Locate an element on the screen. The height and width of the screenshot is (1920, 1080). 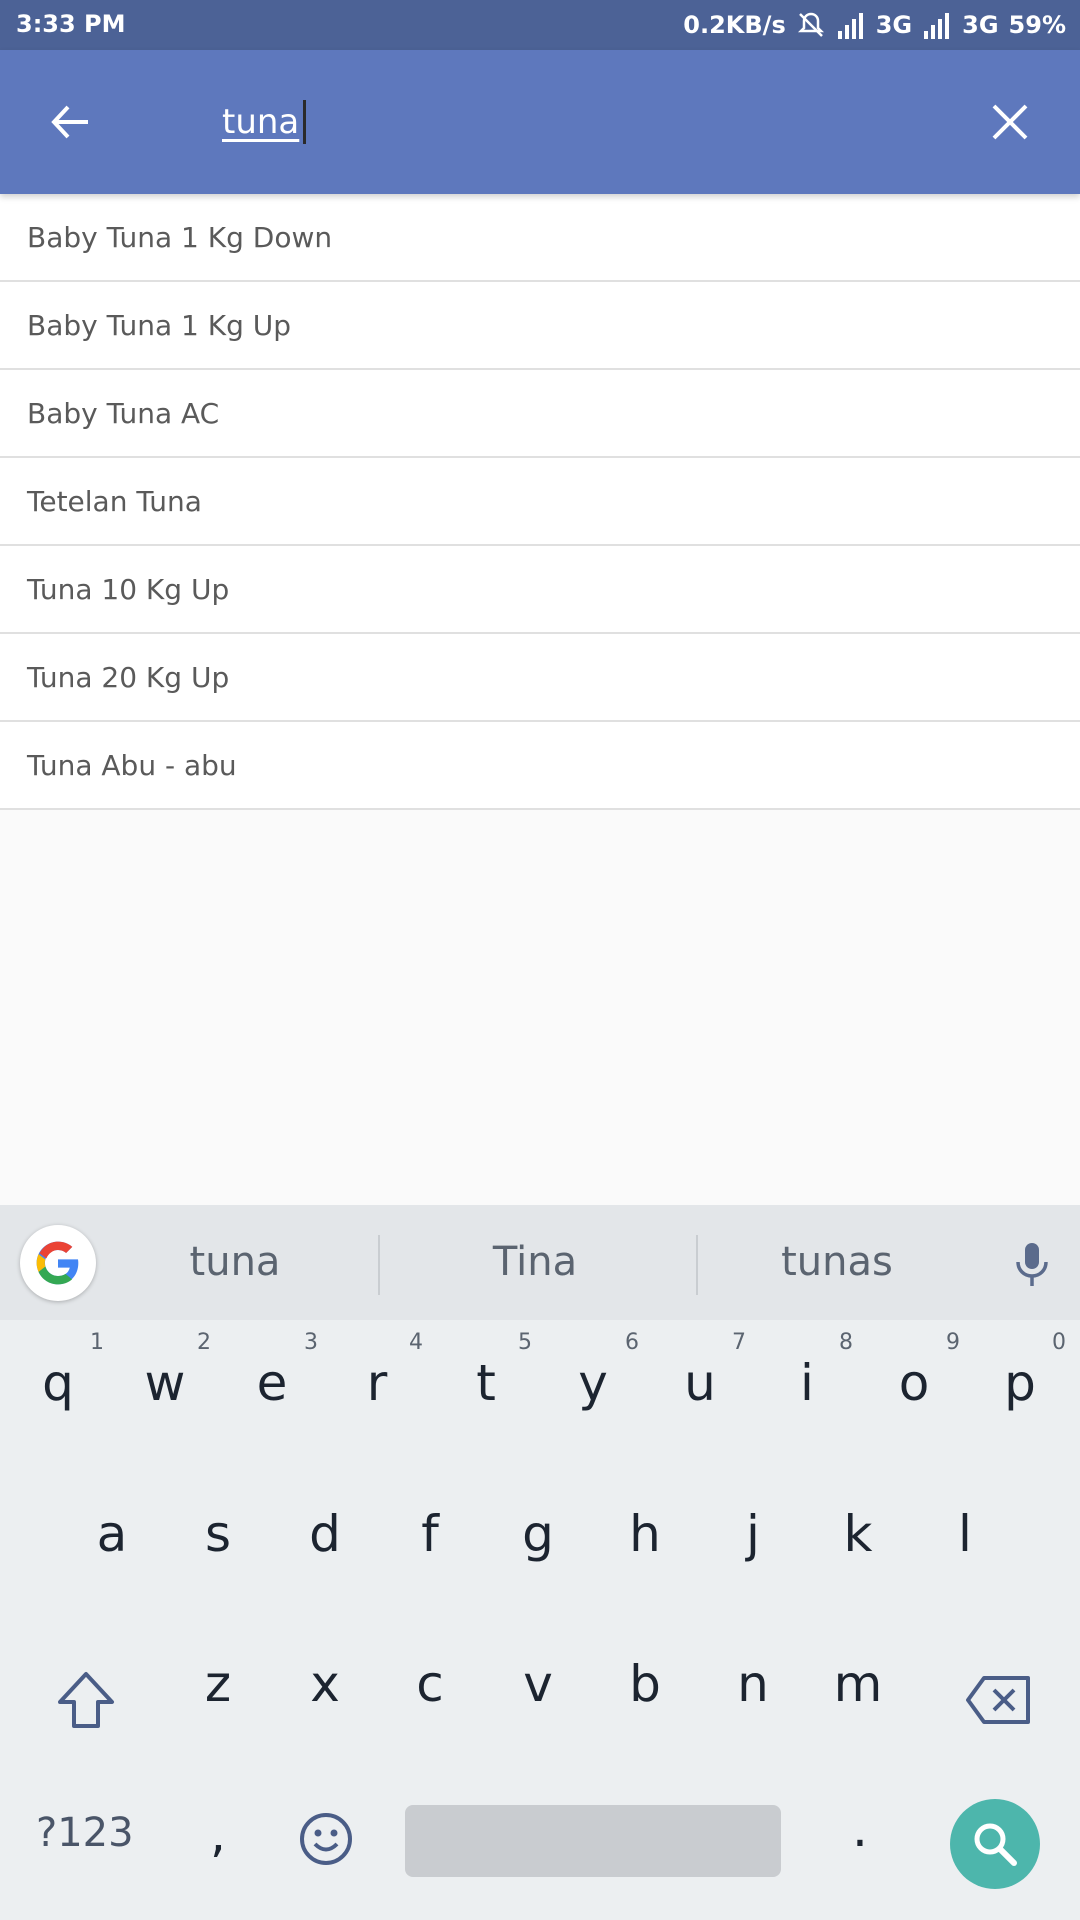
key-t: 5t is located at coordinates (486, 1375).